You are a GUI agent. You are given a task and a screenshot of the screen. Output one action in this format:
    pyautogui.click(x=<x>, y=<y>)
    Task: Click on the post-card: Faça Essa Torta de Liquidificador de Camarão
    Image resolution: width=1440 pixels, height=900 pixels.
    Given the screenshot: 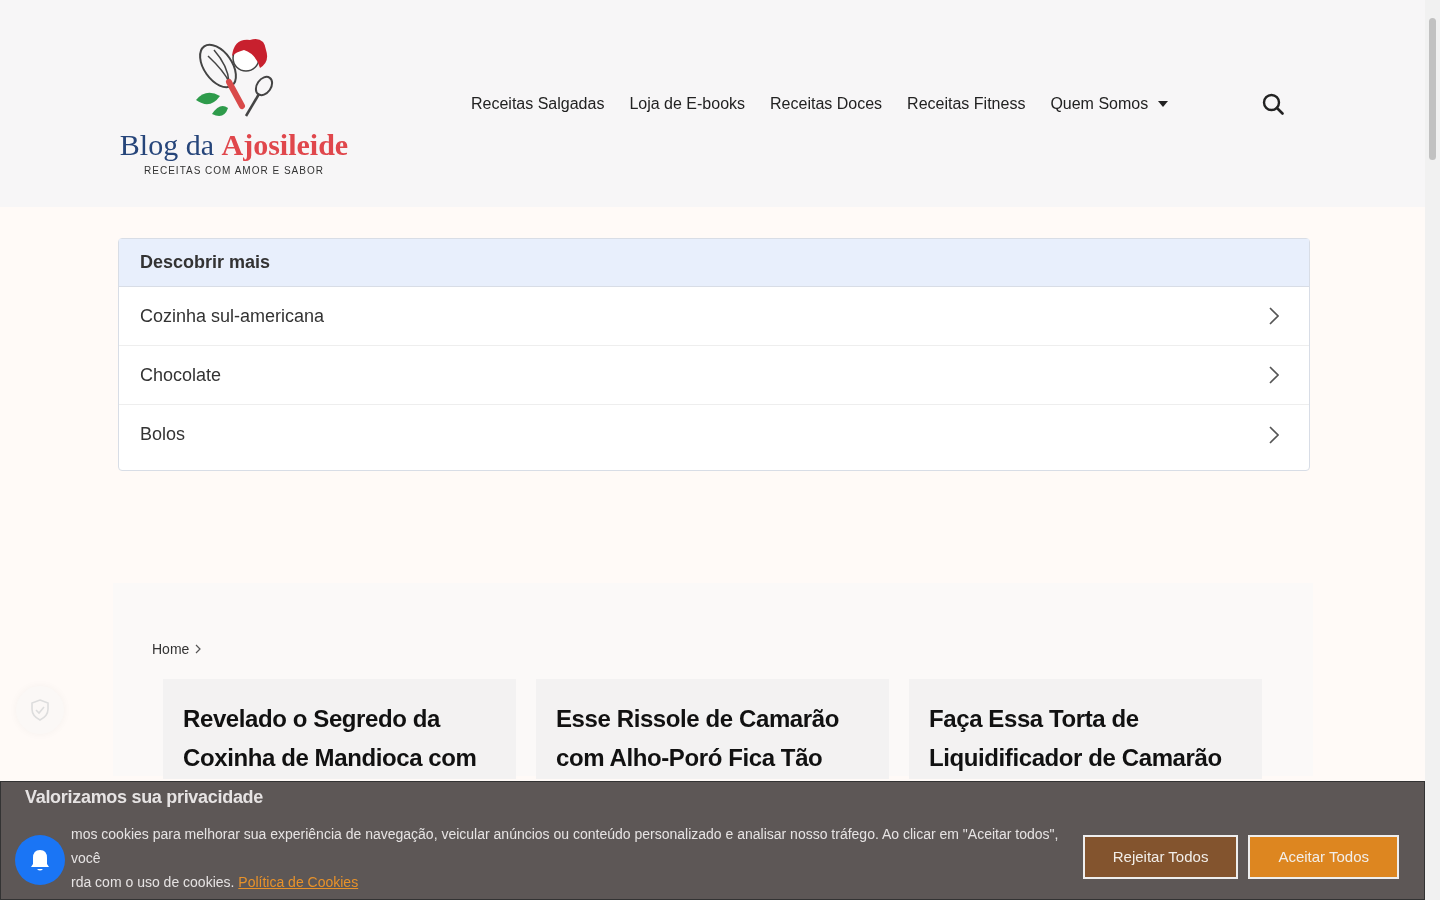 What is the action you would take?
    pyautogui.click(x=1085, y=729)
    